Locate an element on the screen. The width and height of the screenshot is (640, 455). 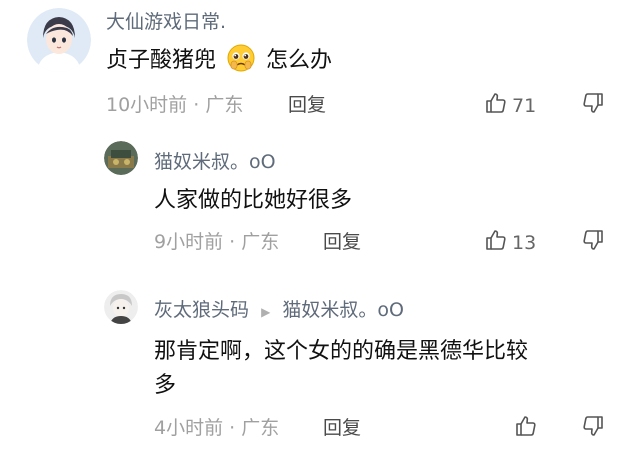
reply-text-line1: 那肯定啊，这个女的的确是黑德华比较 is located at coordinates (341, 351).